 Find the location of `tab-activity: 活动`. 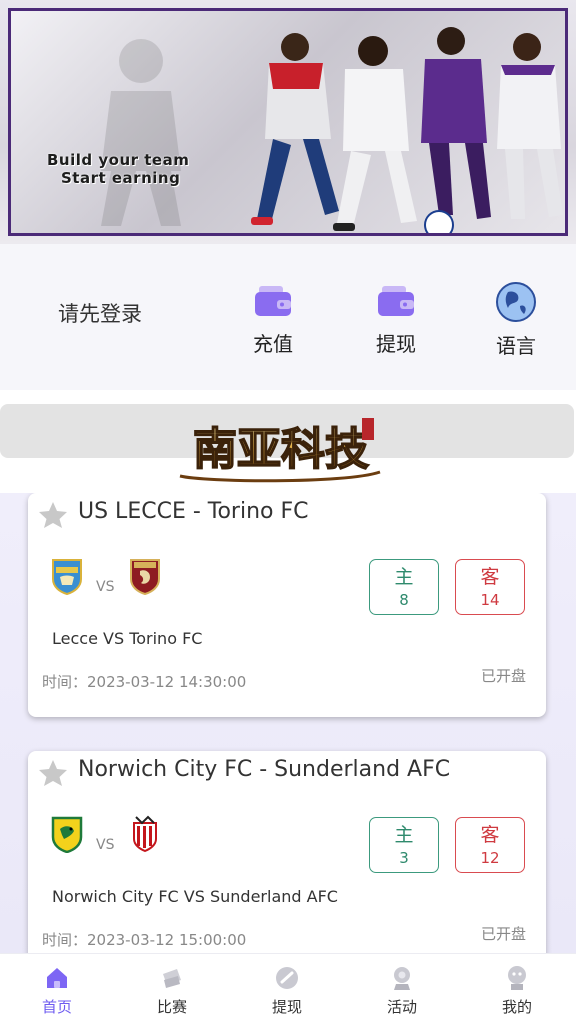

tab-activity: 活动 is located at coordinates (402, 990).